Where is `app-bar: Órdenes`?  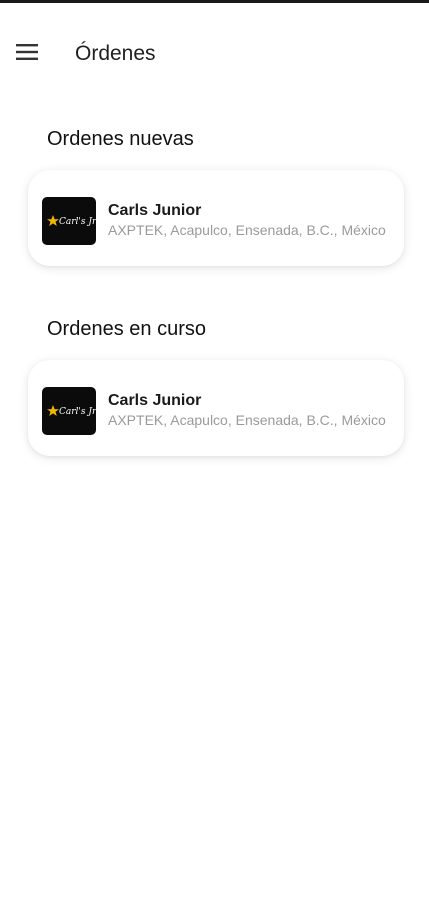 app-bar: Órdenes is located at coordinates (214, 53).